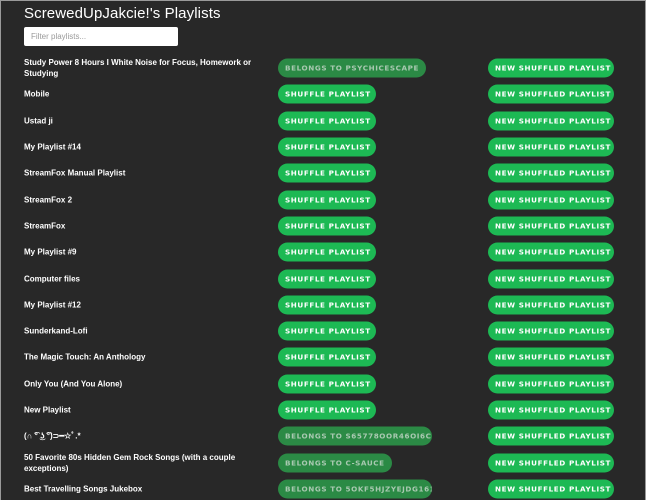 The width and height of the screenshot is (646, 500). I want to click on playlist-name: Best Travelling Songs Jukebox, so click(83, 489).